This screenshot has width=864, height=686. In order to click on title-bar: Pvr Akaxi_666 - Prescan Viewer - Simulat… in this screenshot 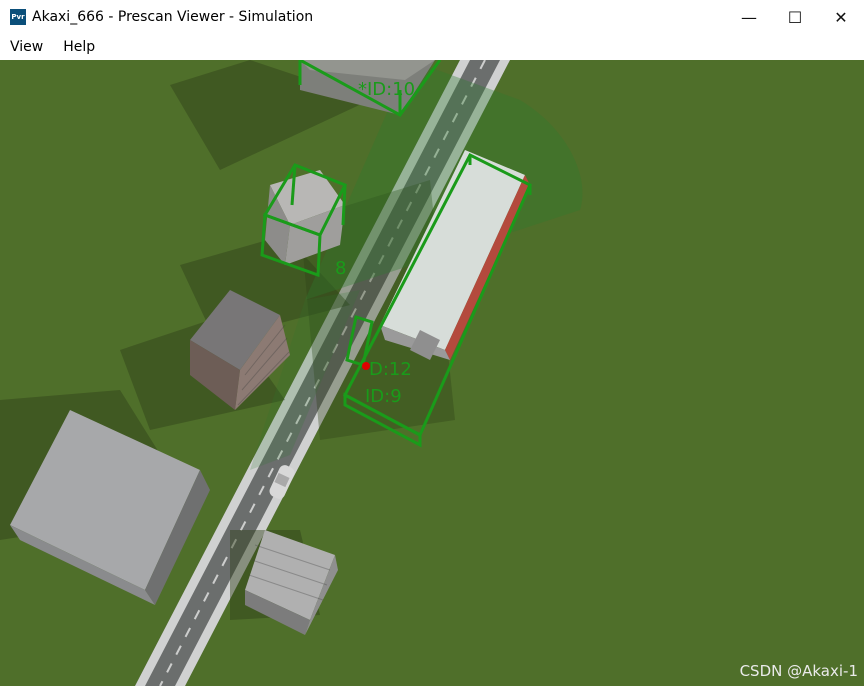, I will do `click(432, 17)`.